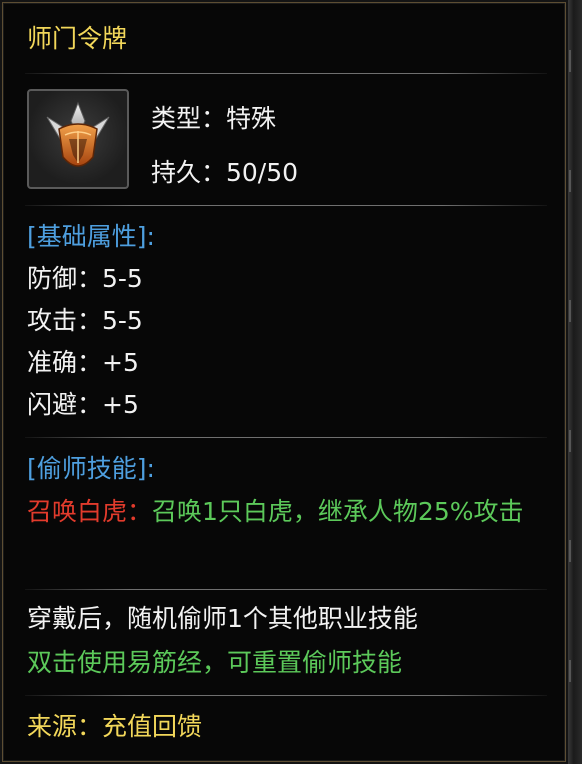  Describe the element at coordinates (78, 134) in the screenshot. I see `helmet-token-icon` at that location.